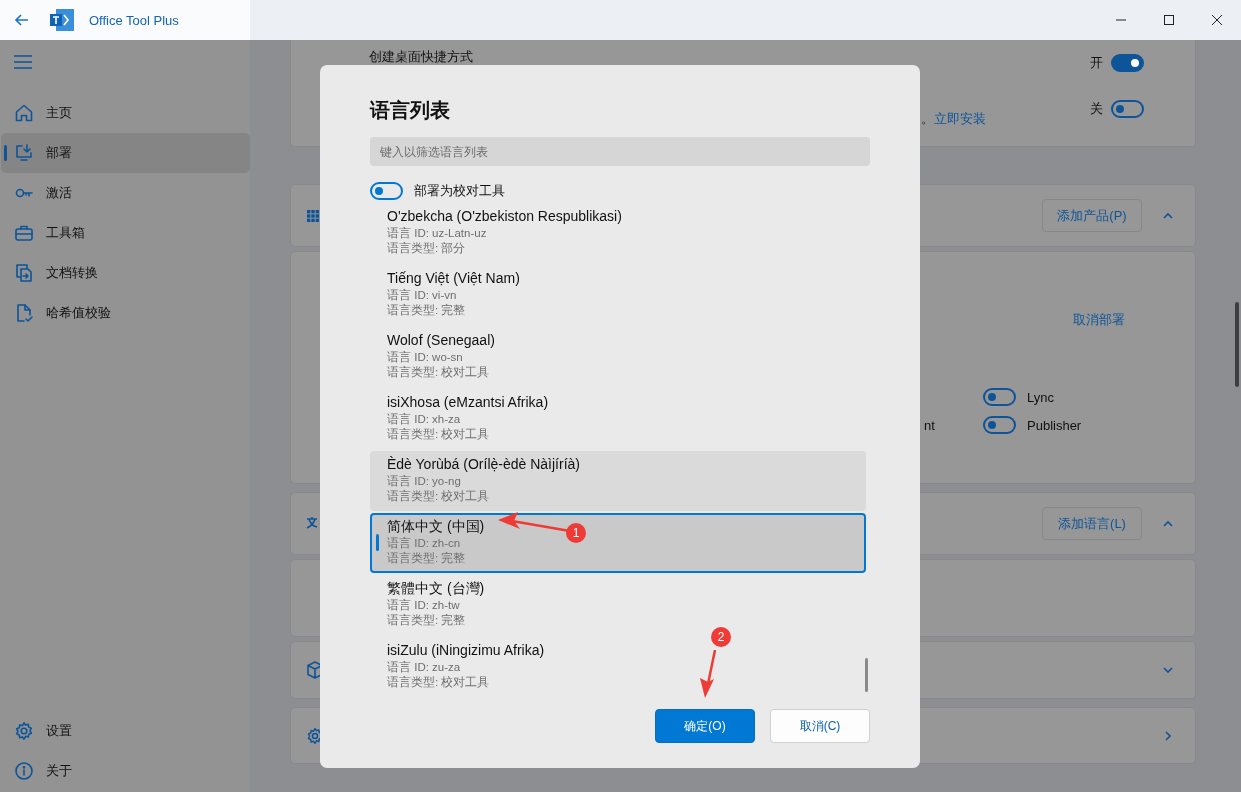 This screenshot has height=792, width=1241. I want to click on search-field: 键入以筛选语言列表, so click(620, 151).